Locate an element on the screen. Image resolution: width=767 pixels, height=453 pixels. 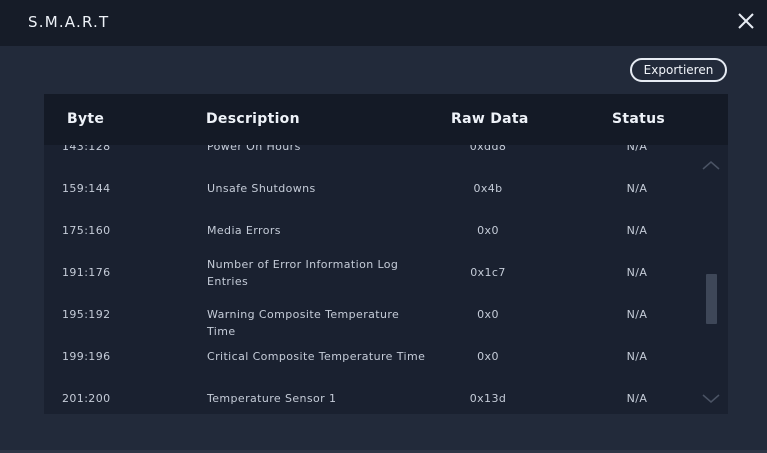
cell-description: Media Errors is located at coordinates (244, 230).